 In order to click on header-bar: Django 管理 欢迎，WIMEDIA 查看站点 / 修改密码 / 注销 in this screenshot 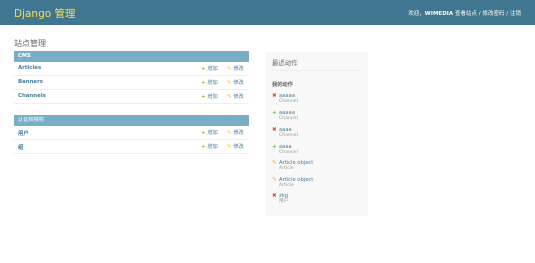, I will do `click(267, 12)`.